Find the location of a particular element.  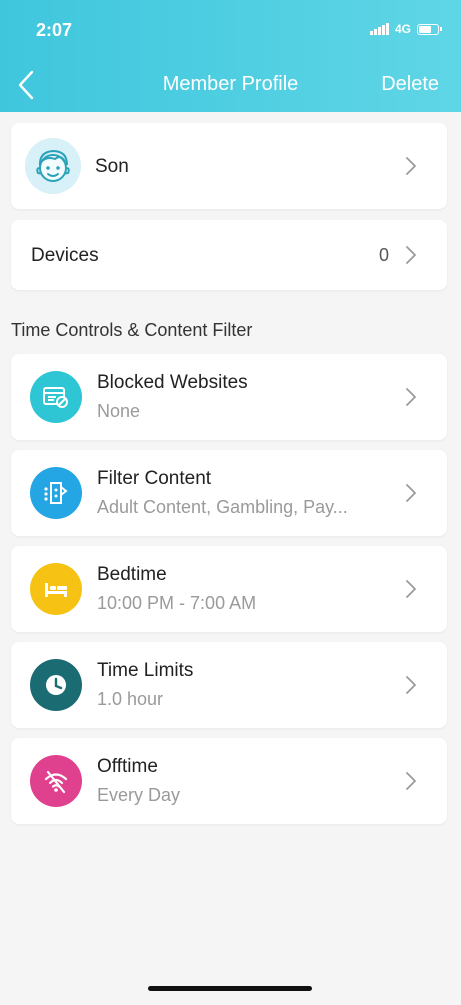

status-time: 2:07 is located at coordinates (54, 30).